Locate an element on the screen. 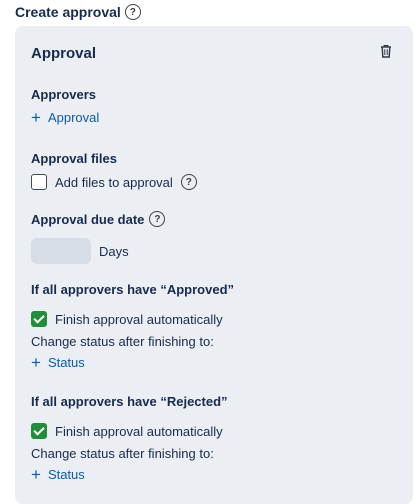 This screenshot has width=418, height=504. due-date-label: Approval due date ? is located at coordinates (98, 219).